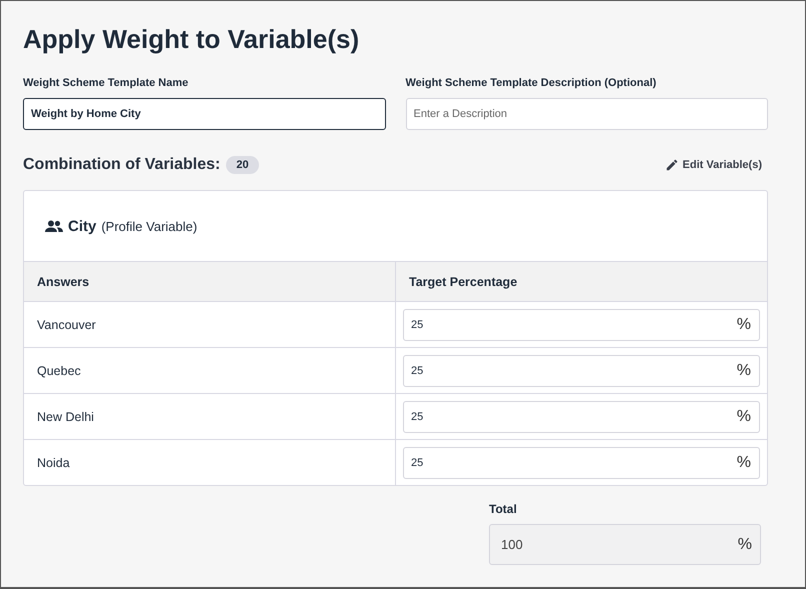 The height and width of the screenshot is (589, 806). Describe the element at coordinates (54, 226) in the screenshot. I see `people-icon` at that location.